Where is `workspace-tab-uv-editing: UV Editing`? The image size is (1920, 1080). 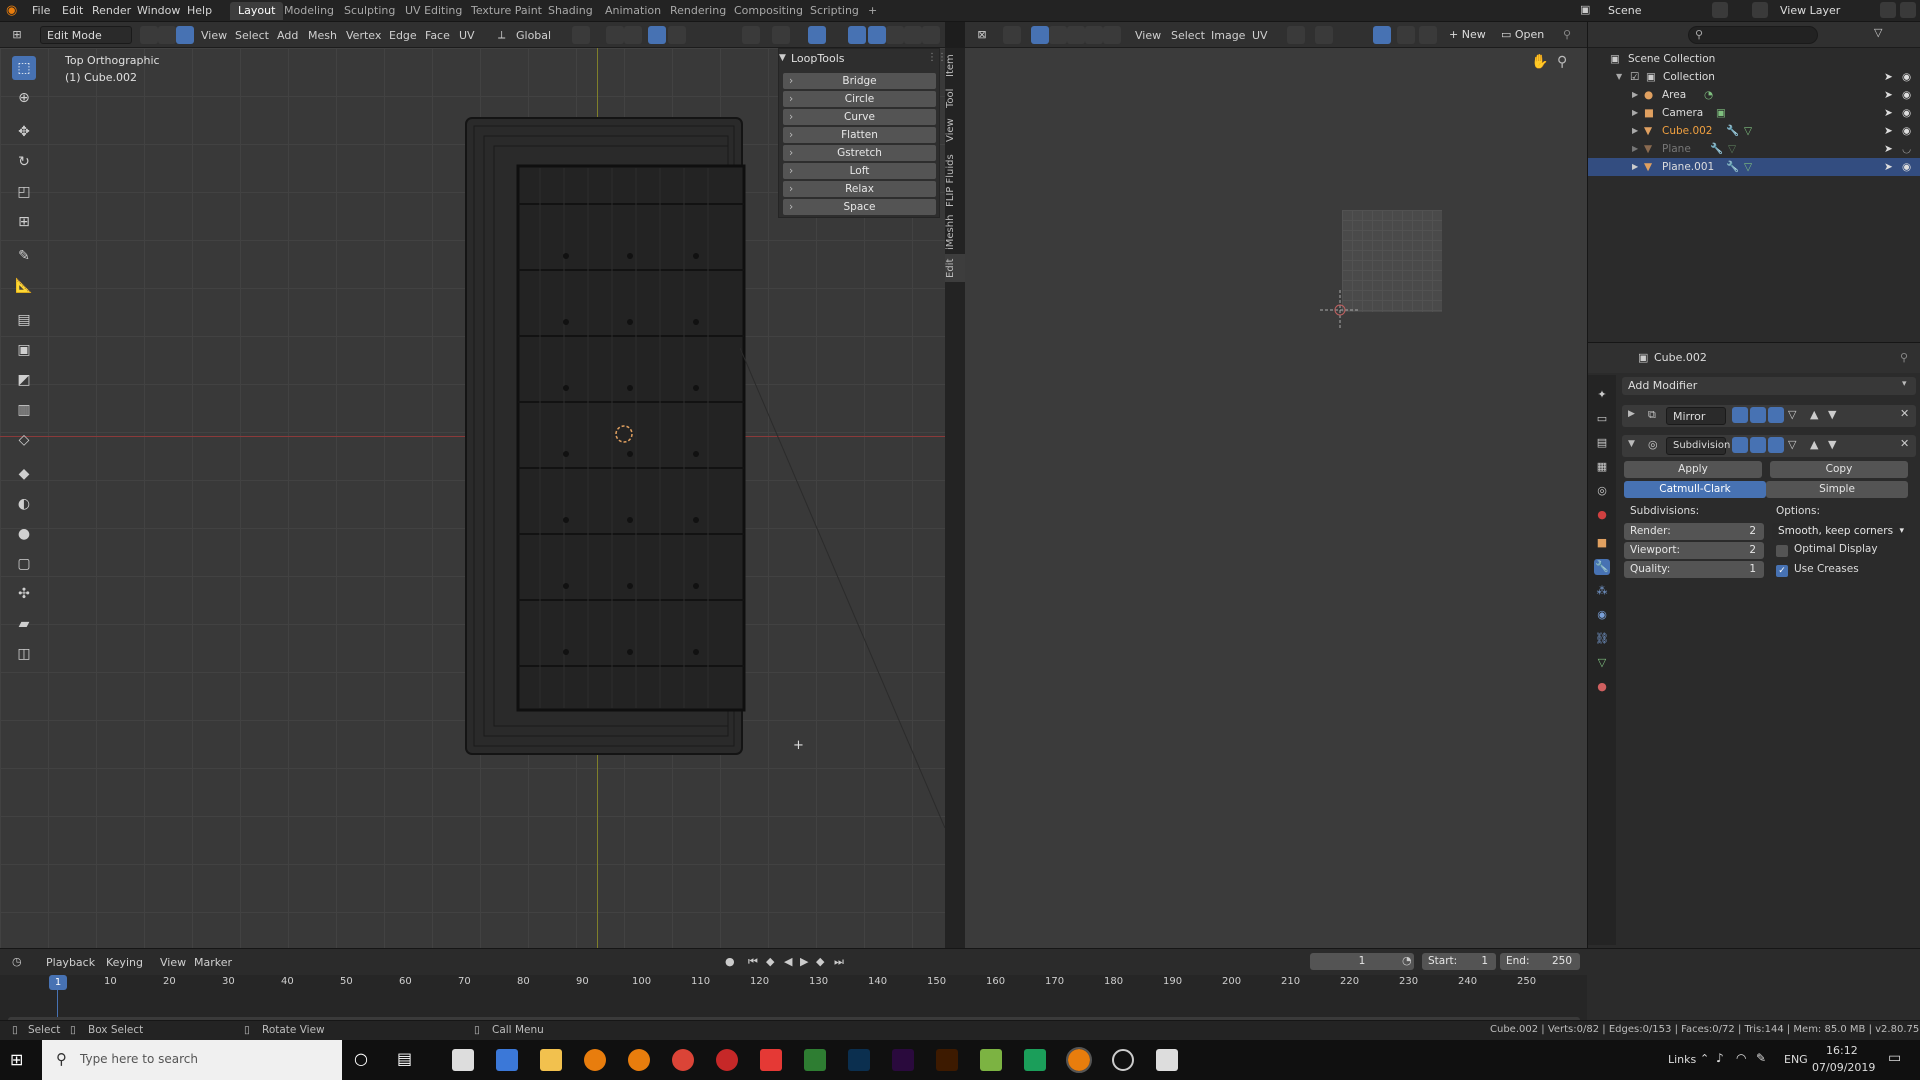 workspace-tab-uv-editing: UV Editing is located at coordinates (433, 11).